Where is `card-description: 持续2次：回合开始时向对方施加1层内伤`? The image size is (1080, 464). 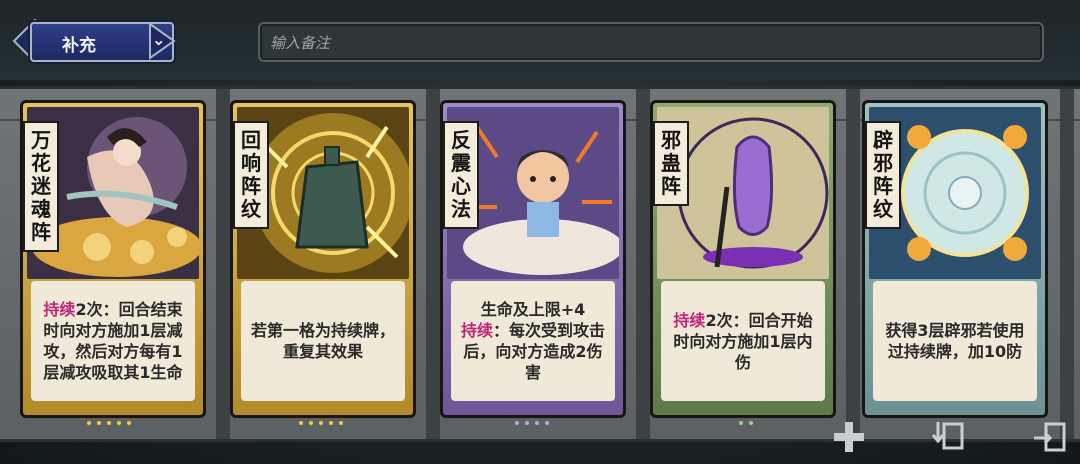
card-description: 持续2次：回合开始时向对方施加1层内伤 is located at coordinates (743, 341).